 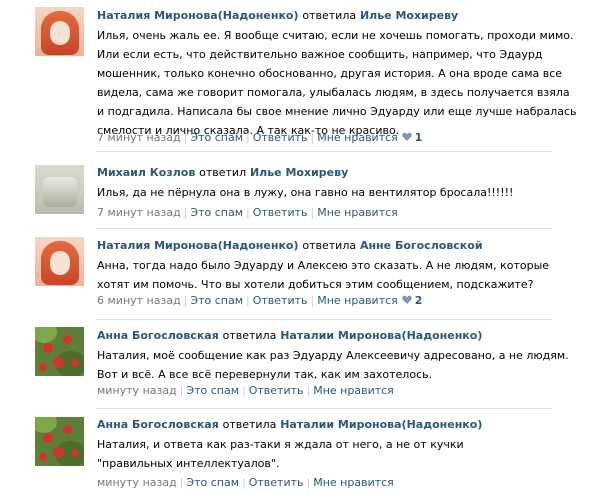 I want to click on reply-target-link: Анне Богословской, so click(x=421, y=245).